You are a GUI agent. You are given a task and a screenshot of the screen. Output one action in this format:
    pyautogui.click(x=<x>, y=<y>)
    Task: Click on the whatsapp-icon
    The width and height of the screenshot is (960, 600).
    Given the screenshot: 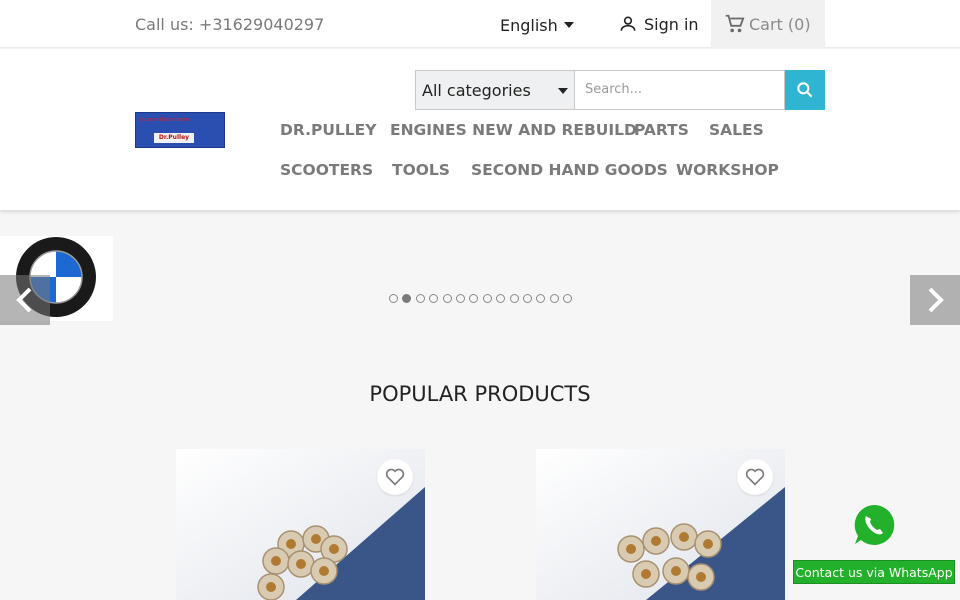 What is the action you would take?
    pyautogui.click(x=874, y=525)
    